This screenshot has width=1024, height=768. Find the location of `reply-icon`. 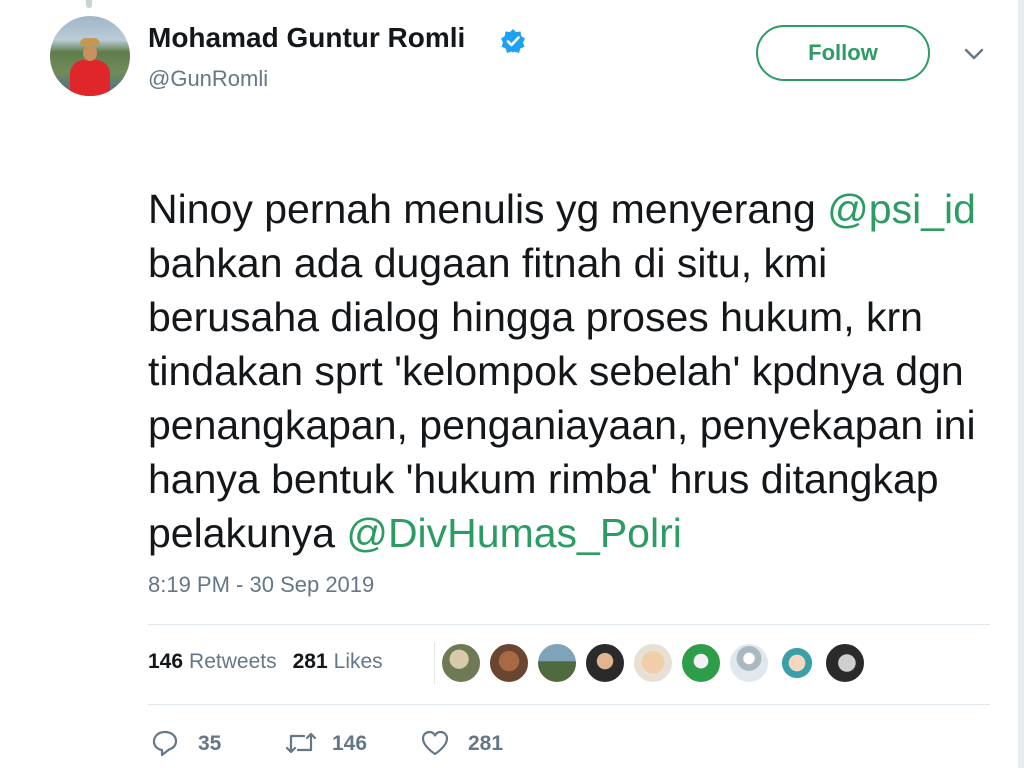

reply-icon is located at coordinates (165, 743).